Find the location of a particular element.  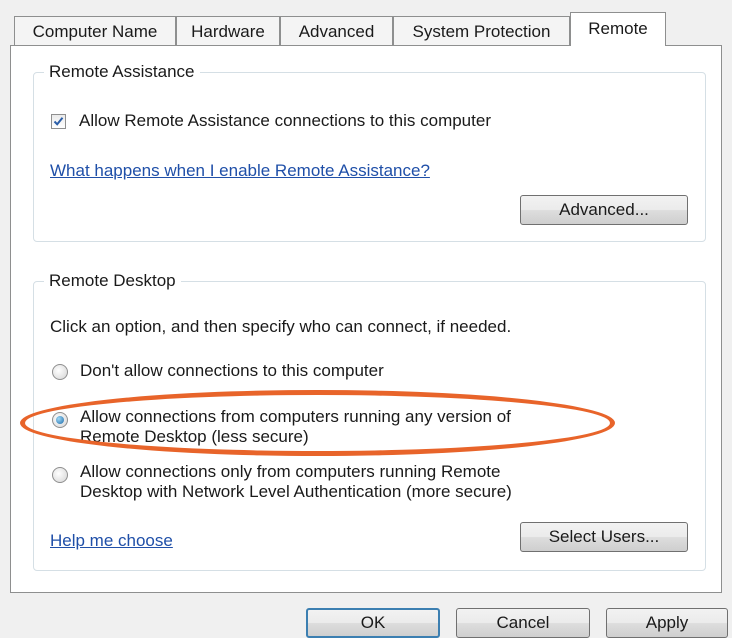

tab-remote: Remote is located at coordinates (618, 29).